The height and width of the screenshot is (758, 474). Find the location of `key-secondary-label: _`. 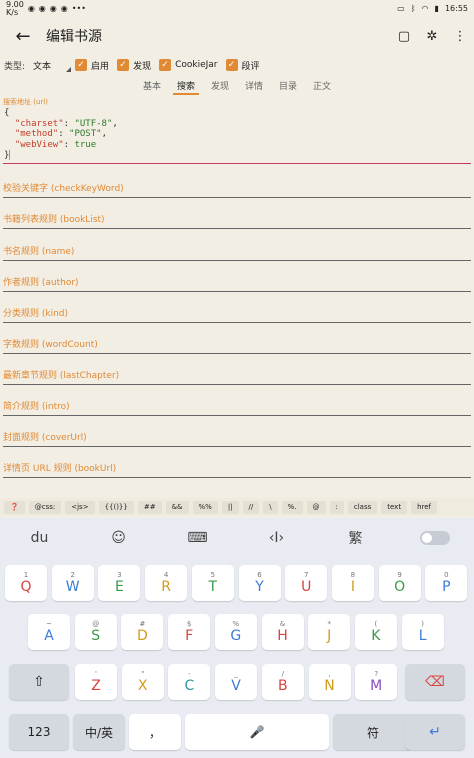

key-secondary-label: _ is located at coordinates (236, 674).